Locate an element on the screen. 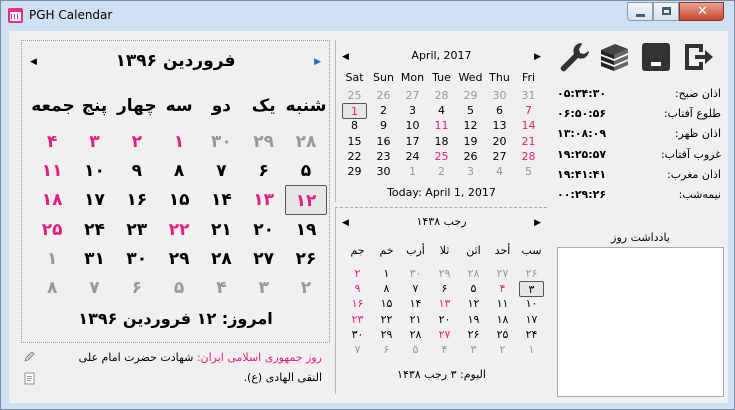 Image resolution: width=735 pixels, height=410 pixels. persian-day-cell: ۲۲ is located at coordinates (179, 230).